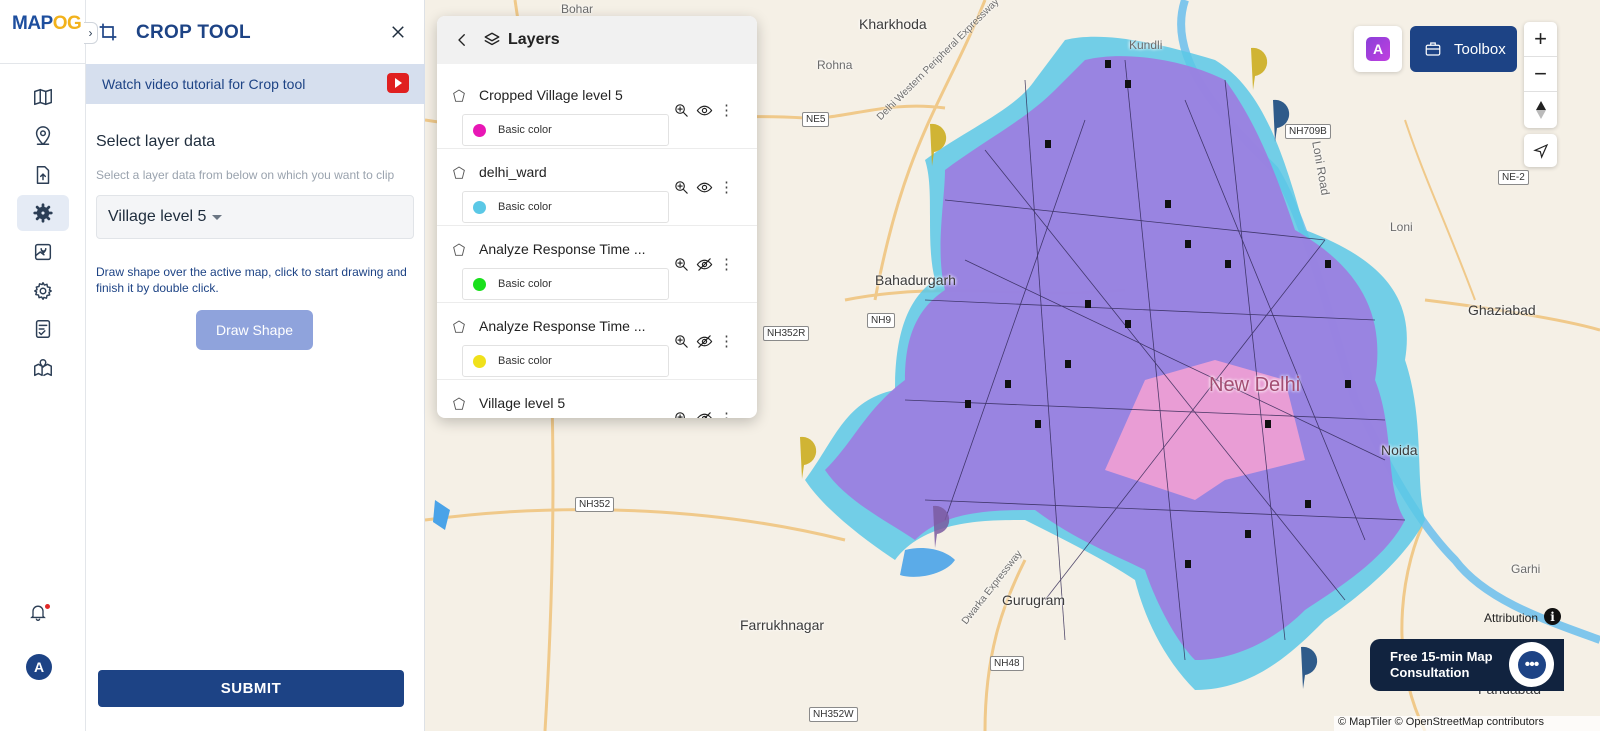 The width and height of the screenshot is (1600, 731). I want to click on rail-divider, so click(43, 63).